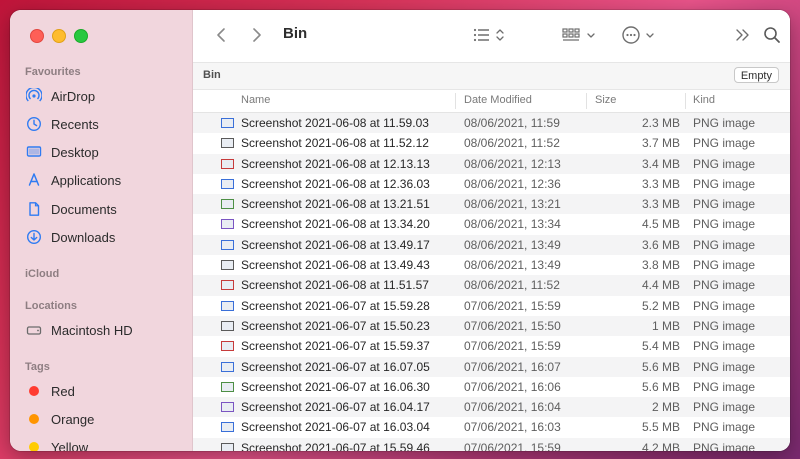  Describe the element at coordinates (660, 123) in the screenshot. I see `file-size: 2.3 MB` at that location.